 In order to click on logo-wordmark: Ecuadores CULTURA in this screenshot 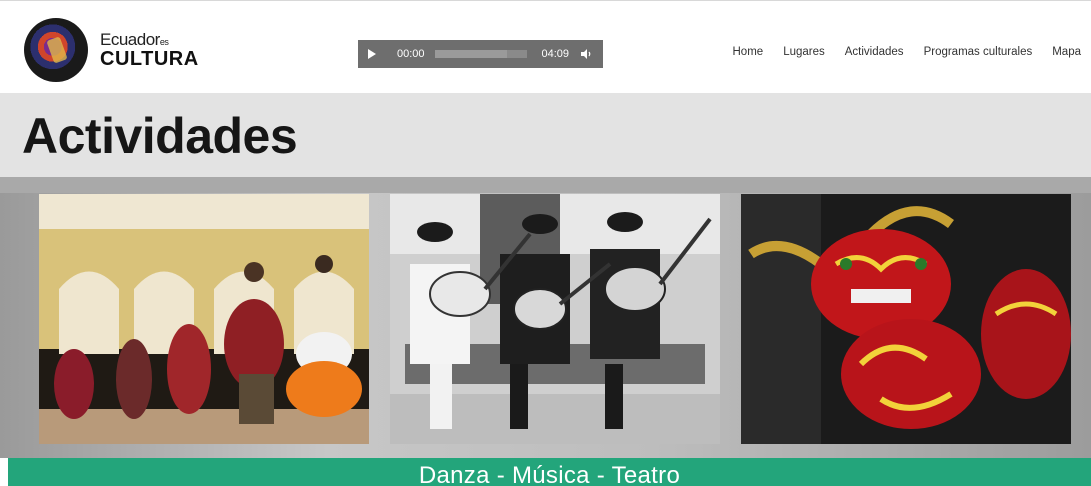, I will do `click(149, 50)`.